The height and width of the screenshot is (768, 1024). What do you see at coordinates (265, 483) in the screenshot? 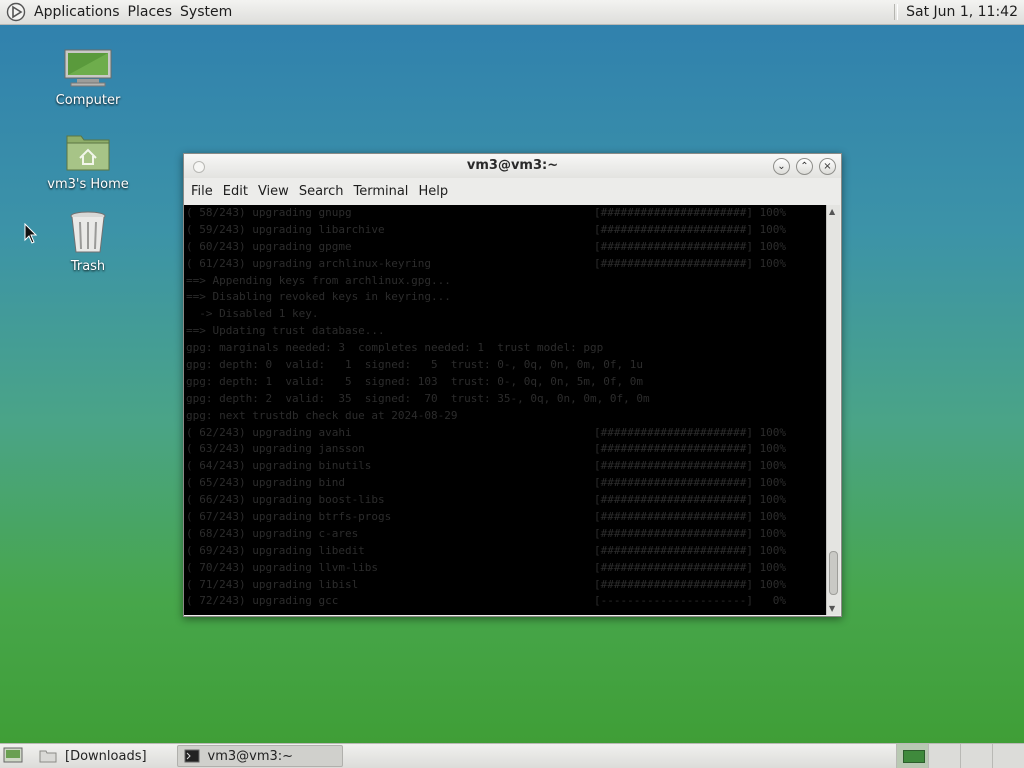
I see `terminal-line-text: ( 65/243) upgrading bind` at bounding box center [265, 483].